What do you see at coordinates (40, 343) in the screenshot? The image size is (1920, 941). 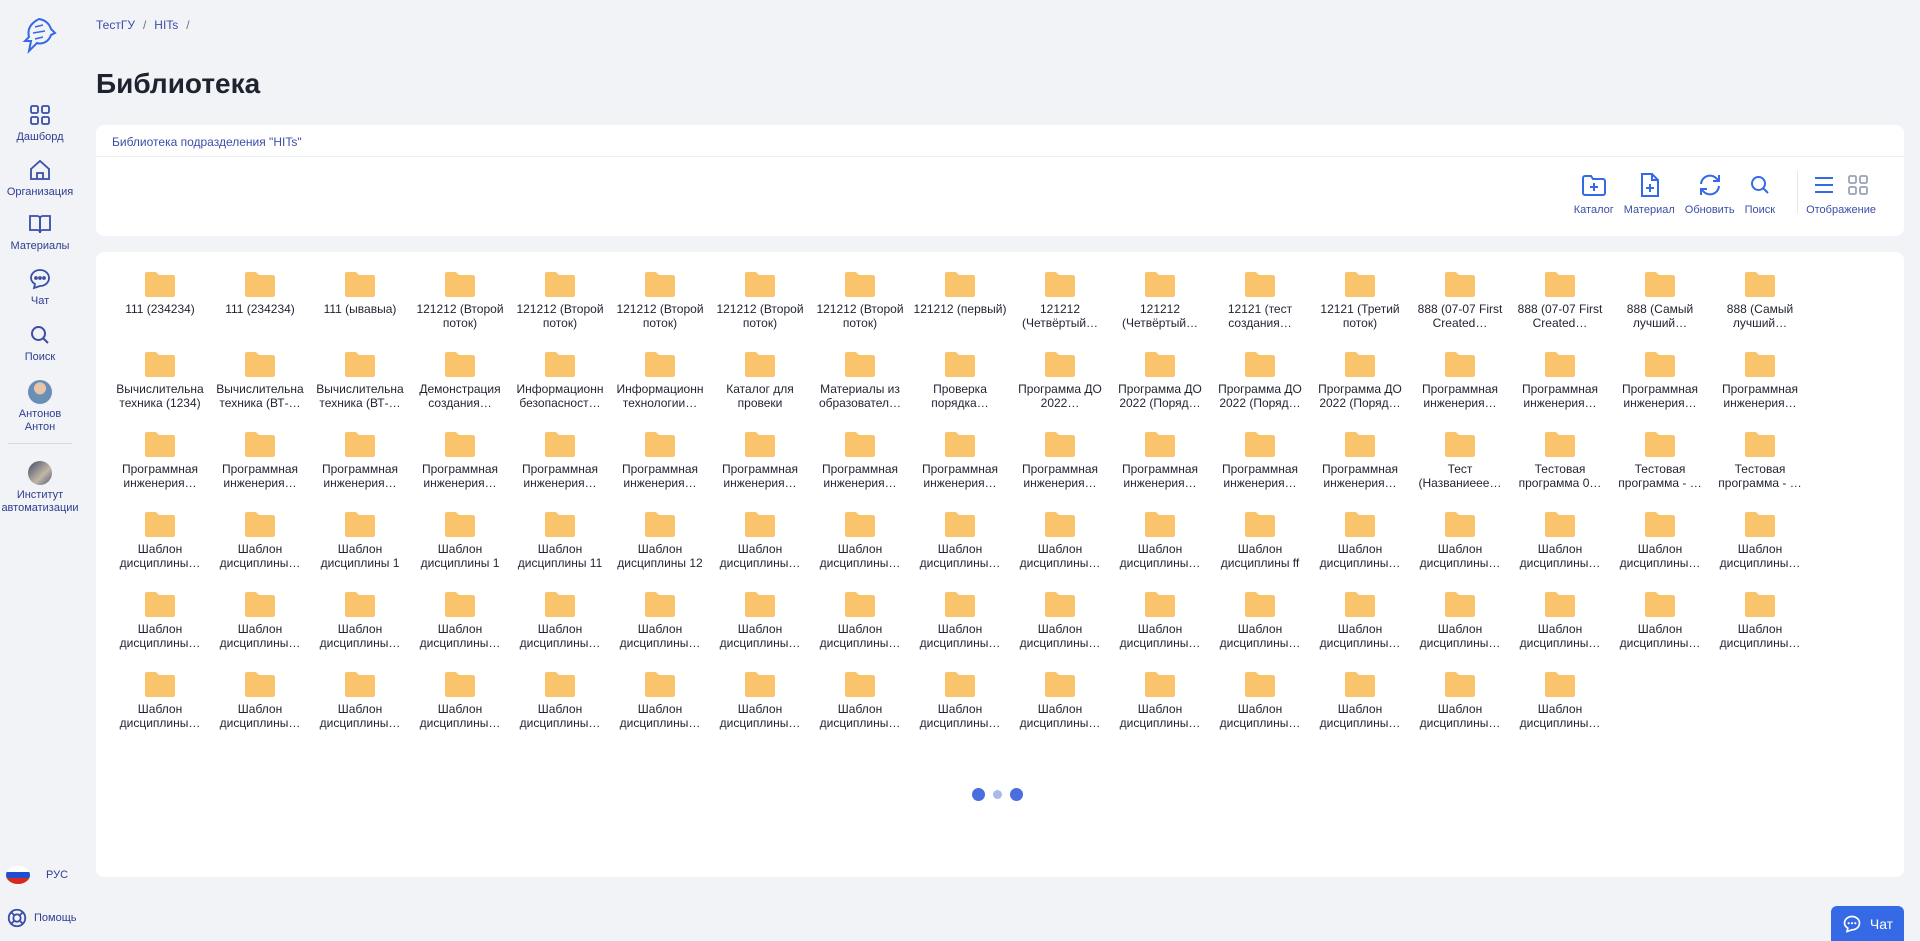 I see `sidebar-item-search: Поиск` at bounding box center [40, 343].